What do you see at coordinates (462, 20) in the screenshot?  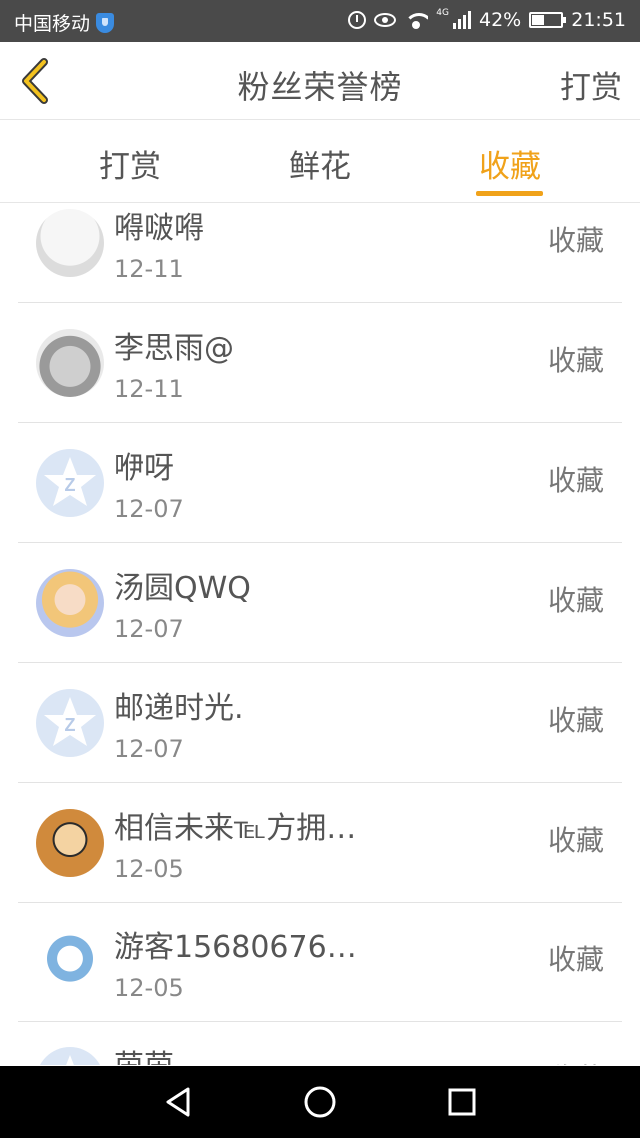 I see `signal-strength-icon` at bounding box center [462, 20].